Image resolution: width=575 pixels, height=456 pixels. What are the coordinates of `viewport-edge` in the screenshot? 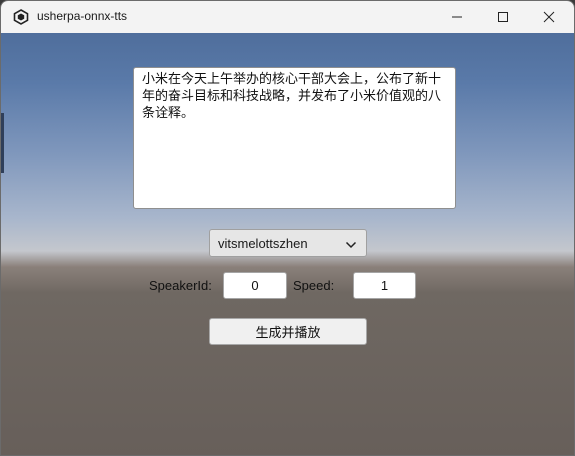 It's located at (2, 143).